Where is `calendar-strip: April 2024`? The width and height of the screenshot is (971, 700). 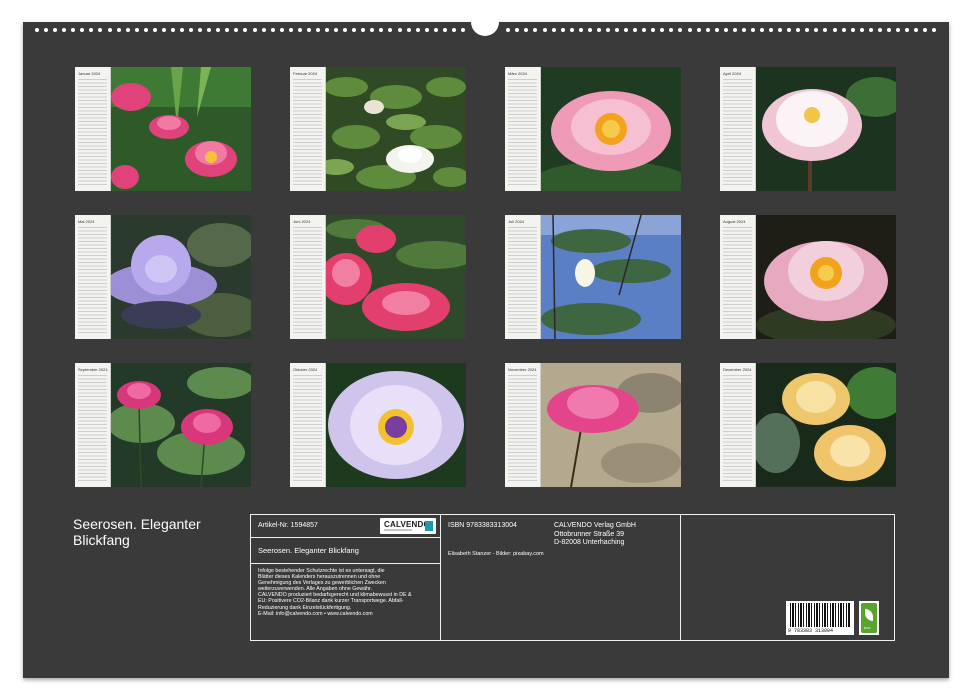
calendar-strip: April 2024 is located at coordinates (738, 129).